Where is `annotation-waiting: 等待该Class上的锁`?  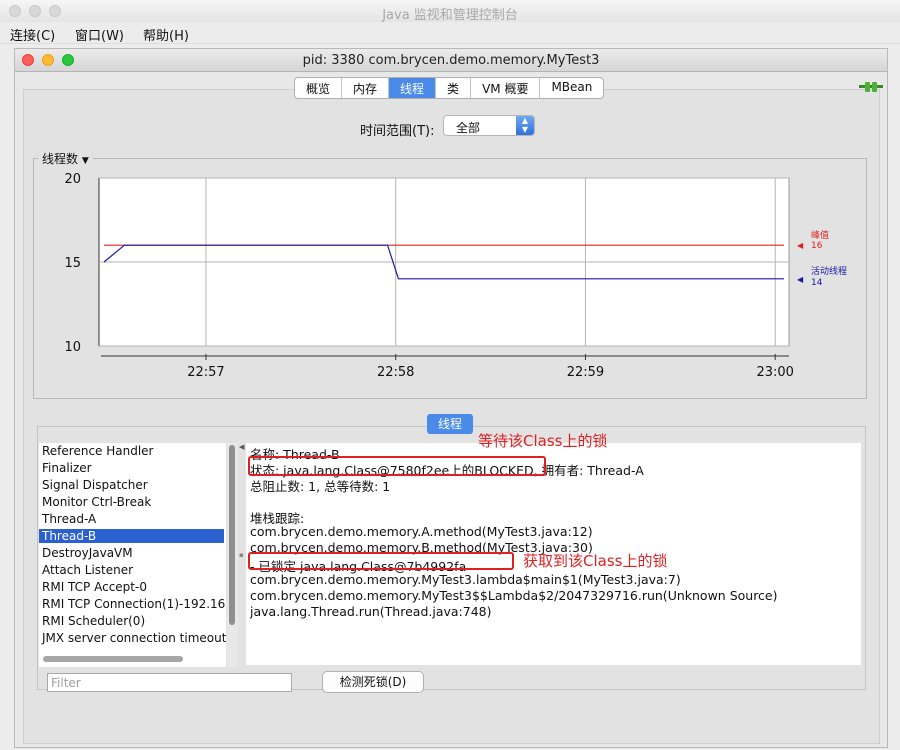 annotation-waiting: 等待该Class上的锁 is located at coordinates (543, 441).